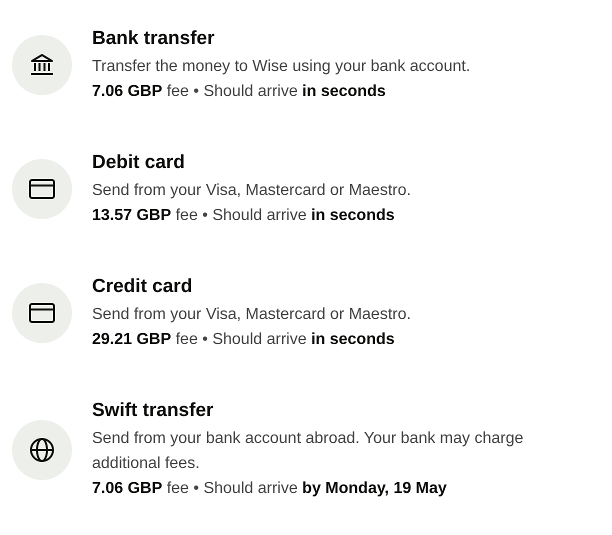  What do you see at coordinates (153, 411) in the screenshot?
I see `option-title: Swift transfer` at bounding box center [153, 411].